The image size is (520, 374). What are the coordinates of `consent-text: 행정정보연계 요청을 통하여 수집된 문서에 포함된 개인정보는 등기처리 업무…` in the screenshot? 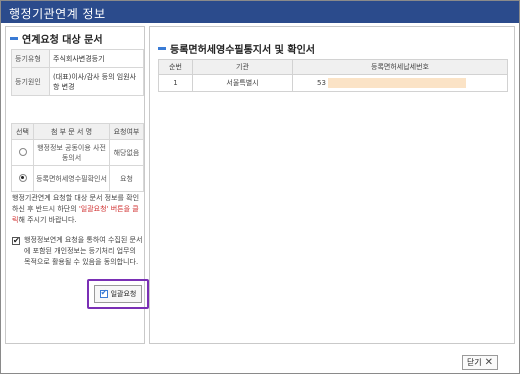 It's located at (83, 251).